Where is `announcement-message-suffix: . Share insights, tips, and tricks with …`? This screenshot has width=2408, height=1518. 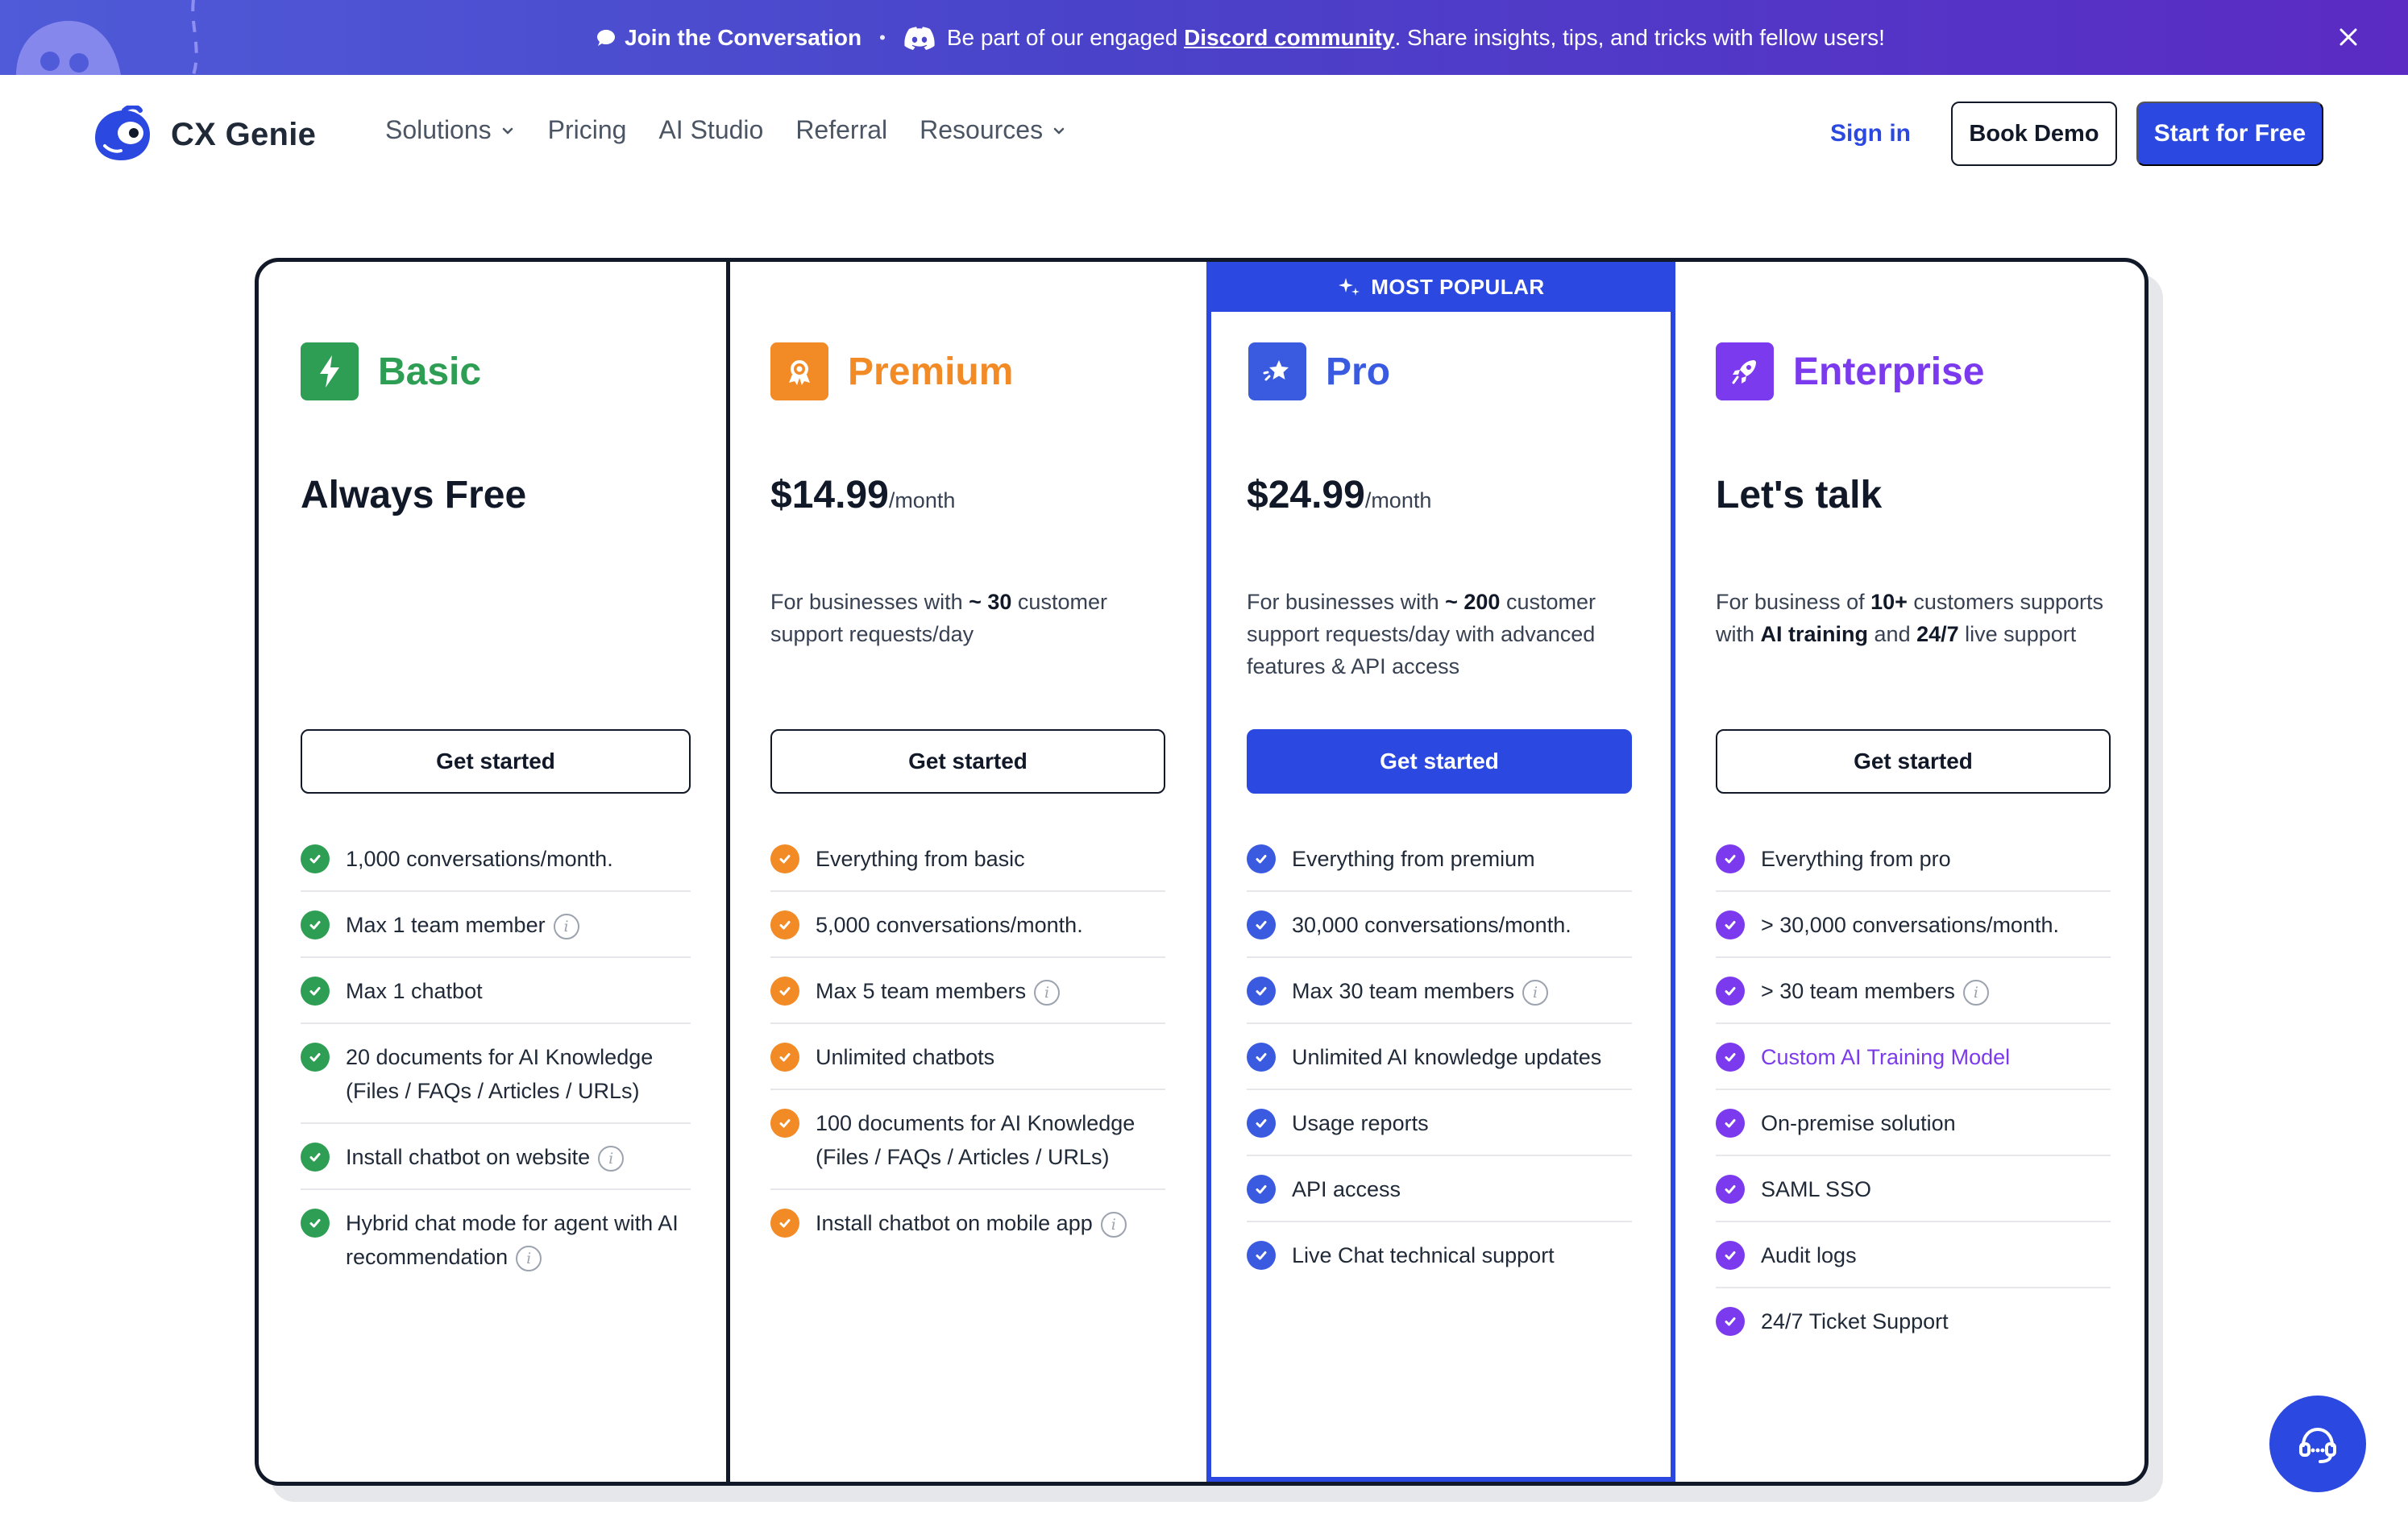
announcement-message-suffix: . Share insights, tips, and tricks with … is located at coordinates (1640, 37).